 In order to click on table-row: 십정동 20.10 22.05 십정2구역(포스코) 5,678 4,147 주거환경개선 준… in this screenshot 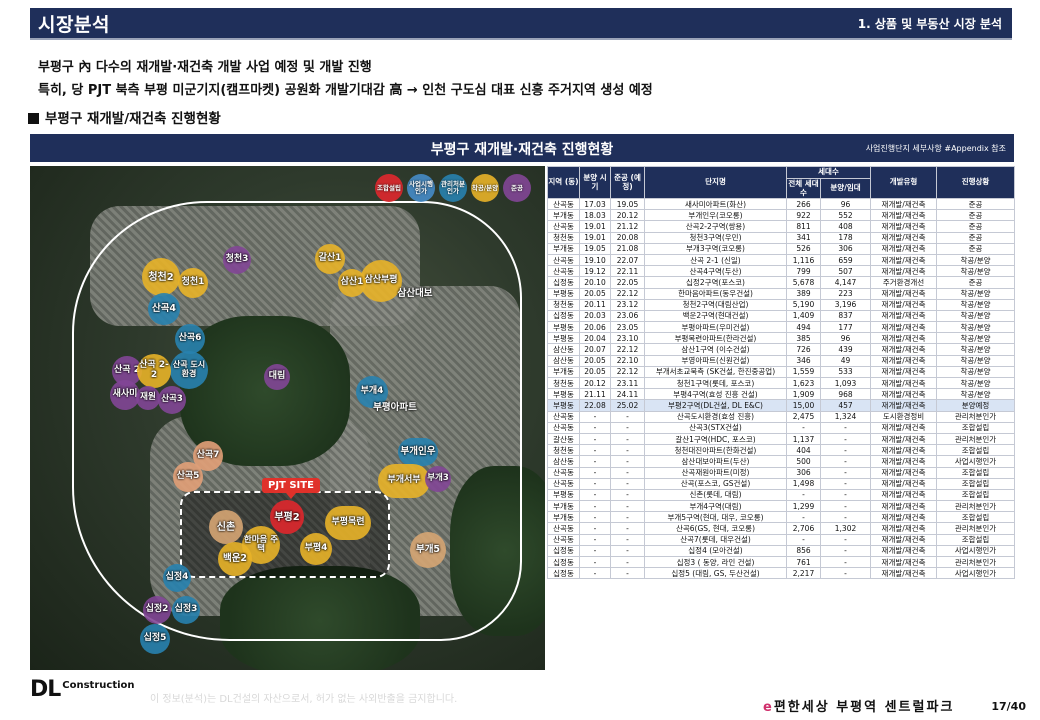, I will do `click(781, 282)`.